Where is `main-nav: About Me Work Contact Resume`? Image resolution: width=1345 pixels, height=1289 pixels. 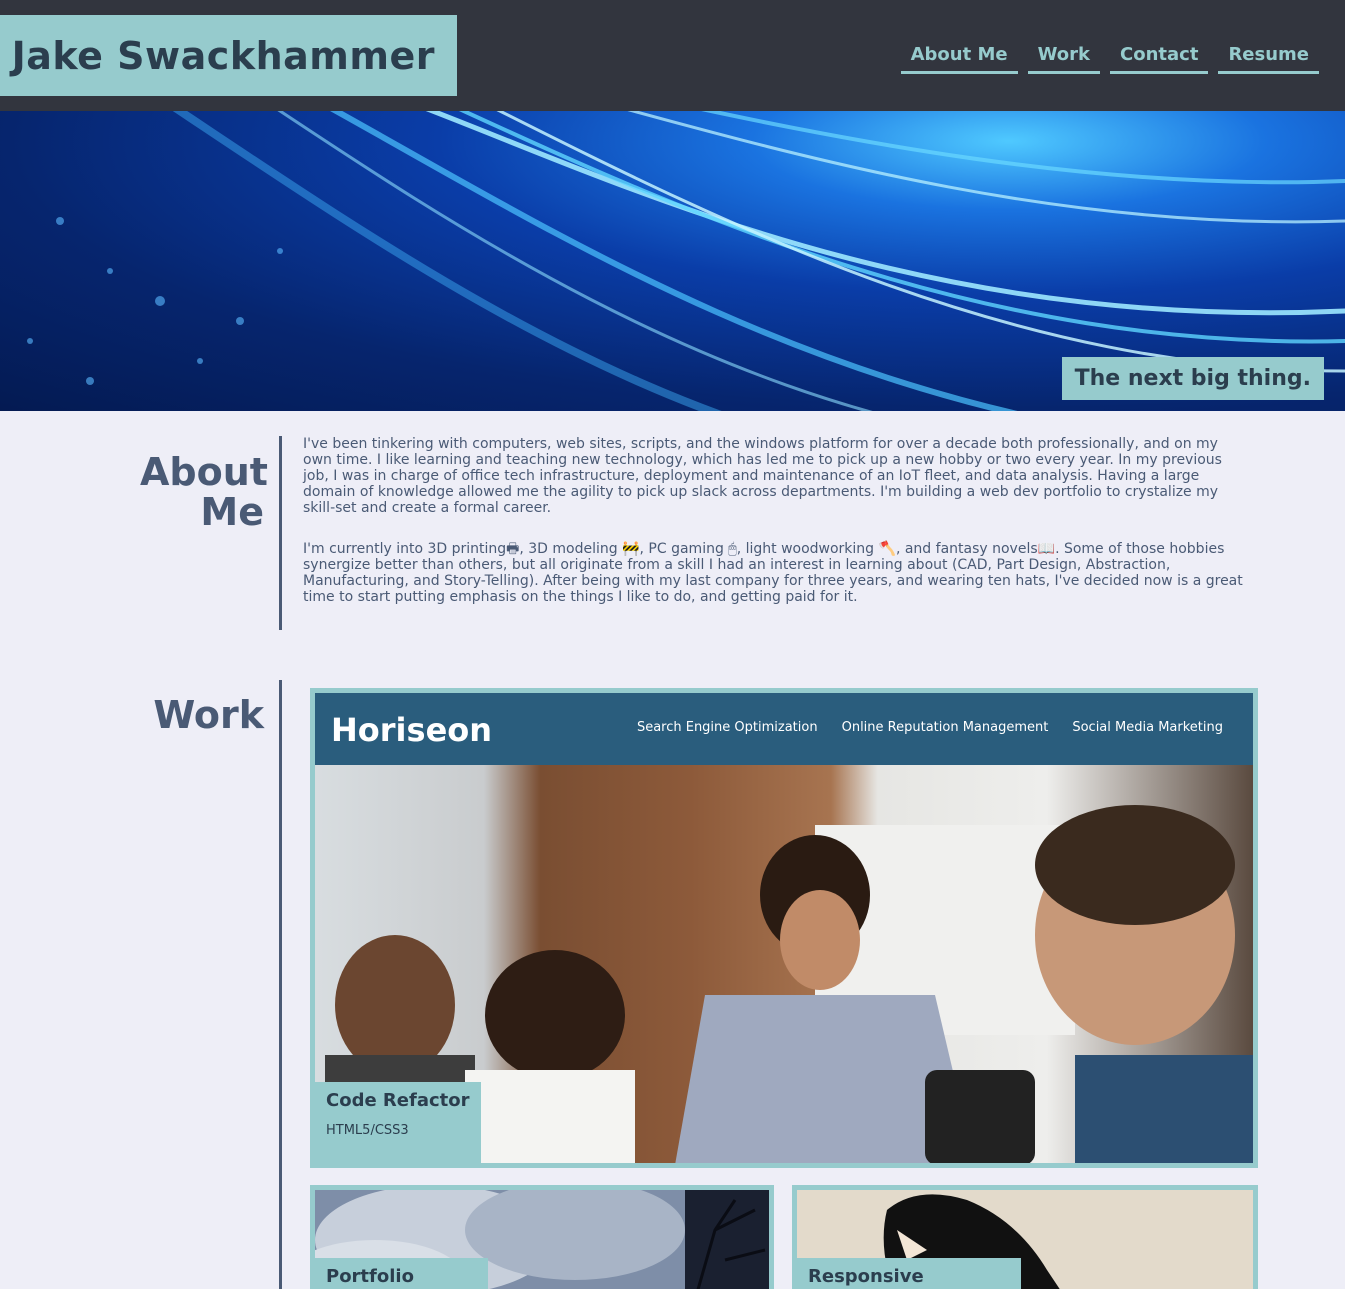
main-nav: About Me Work Contact Resume is located at coordinates (1109, 59).